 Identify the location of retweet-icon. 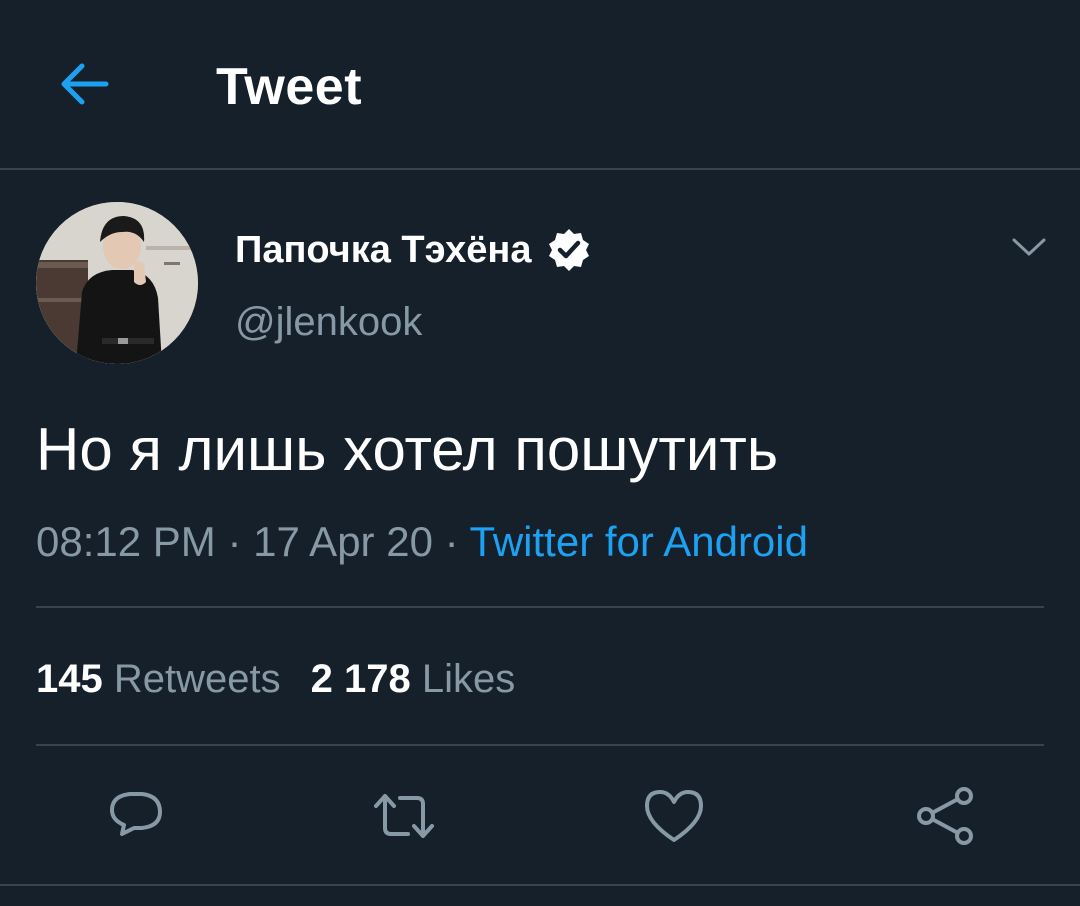
(404, 816).